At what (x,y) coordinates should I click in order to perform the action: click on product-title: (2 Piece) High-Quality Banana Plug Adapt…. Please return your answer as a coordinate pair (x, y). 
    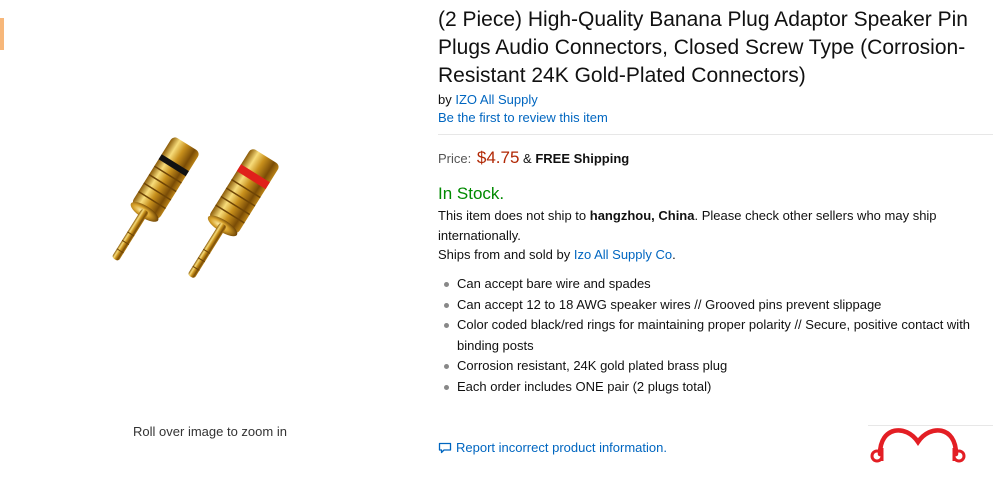
    Looking at the image, I should click on (703, 47).